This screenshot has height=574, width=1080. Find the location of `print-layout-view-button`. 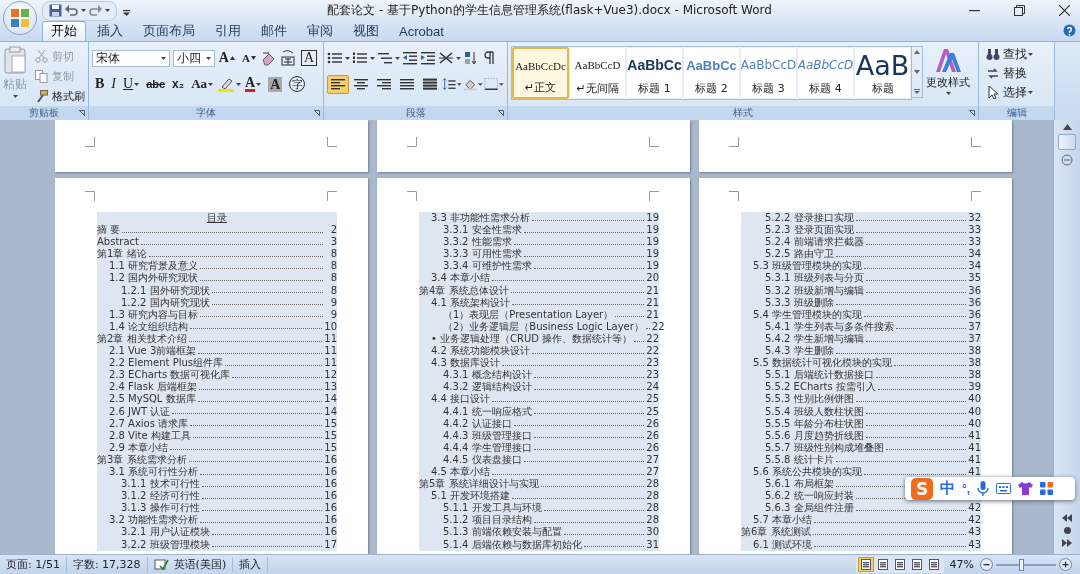

print-layout-view-button is located at coordinates (865, 564).